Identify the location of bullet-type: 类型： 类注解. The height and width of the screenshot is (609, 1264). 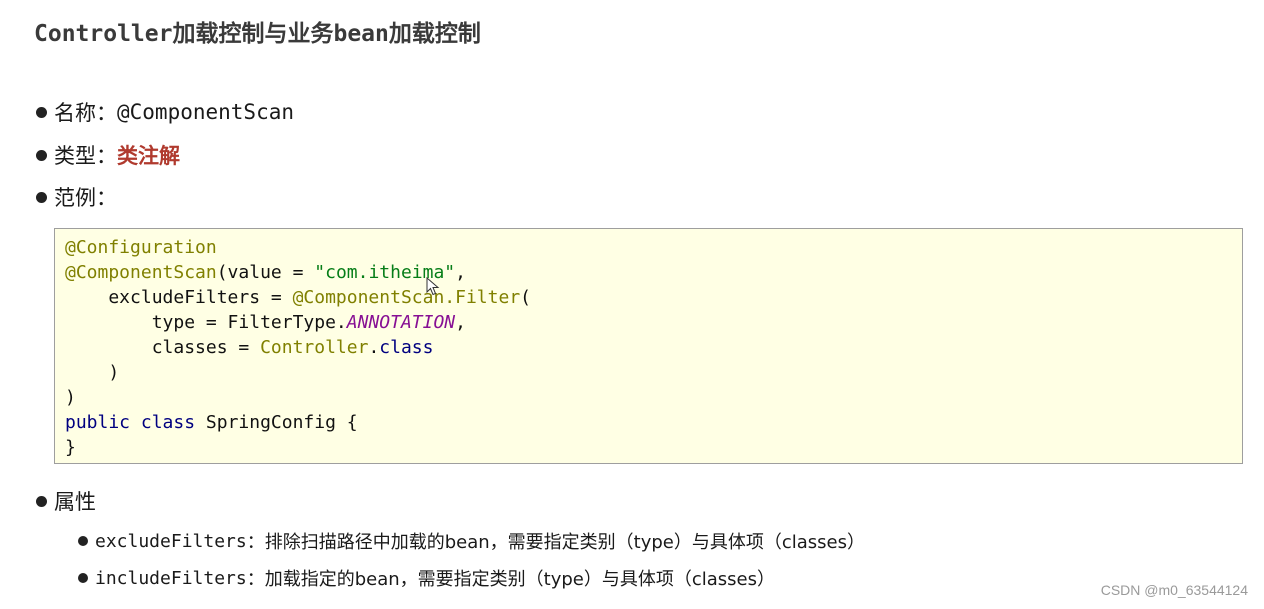
(108, 155).